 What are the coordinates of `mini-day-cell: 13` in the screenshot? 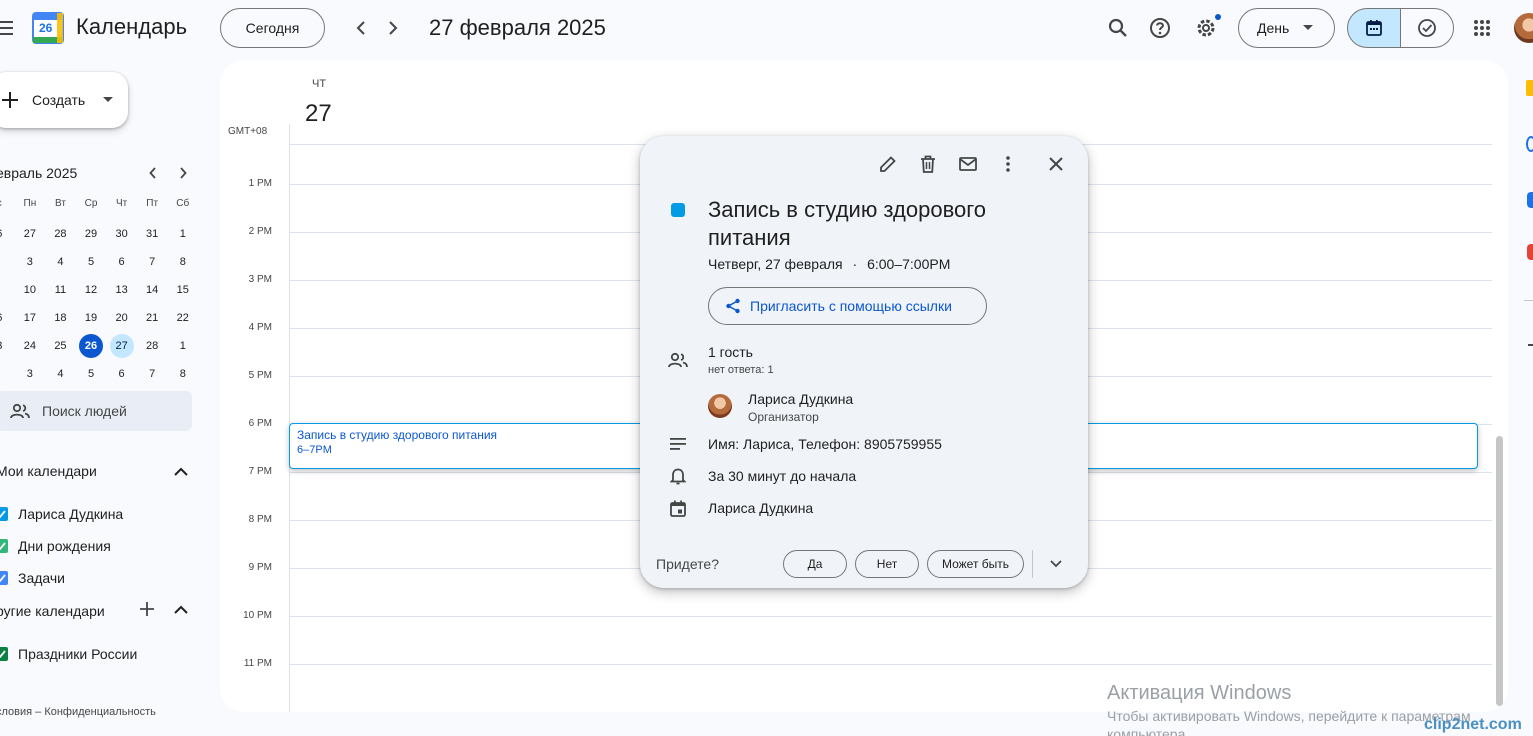 It's located at (121, 290).